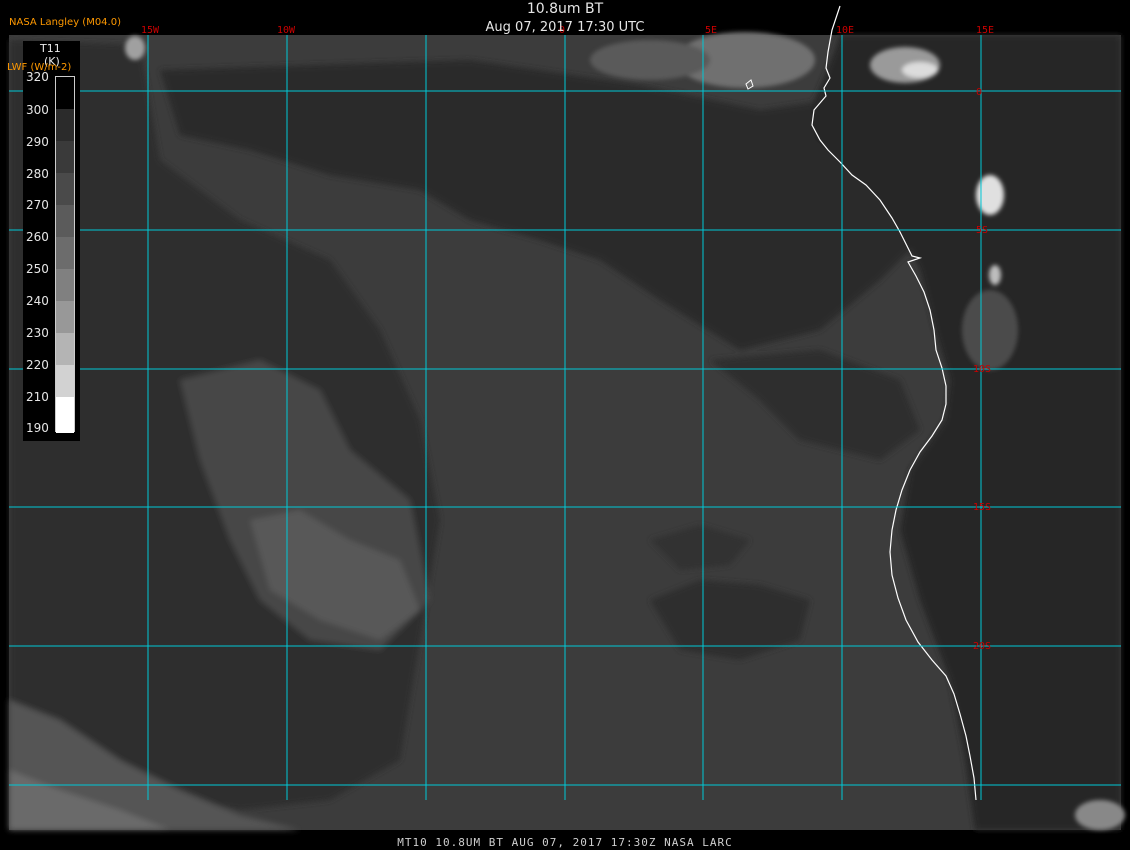 The width and height of the screenshot is (1130, 850). I want to click on legend-label-280: 280, so click(37, 174).